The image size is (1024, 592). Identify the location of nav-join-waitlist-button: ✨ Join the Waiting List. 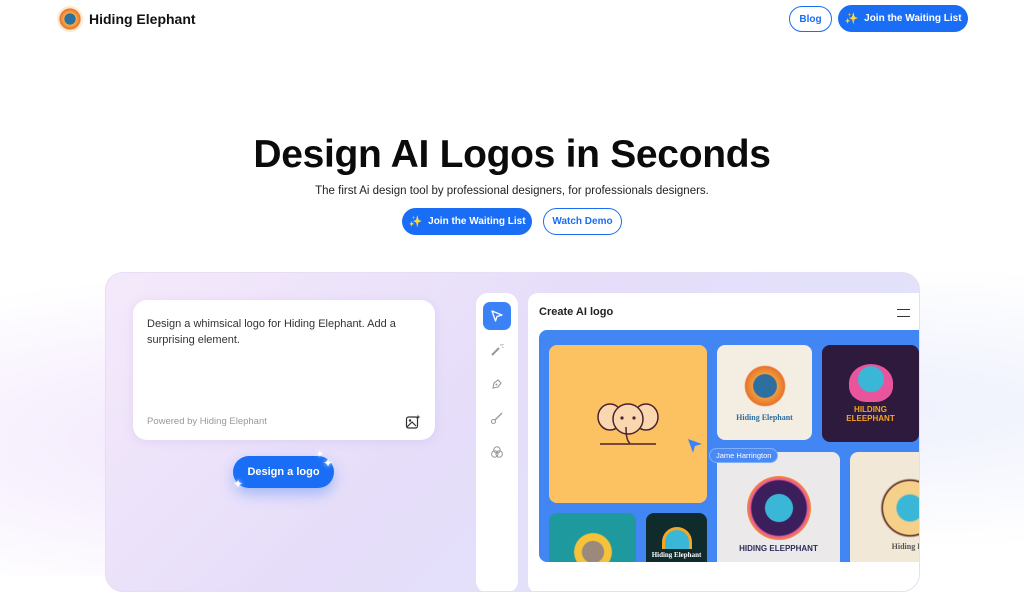
(903, 18).